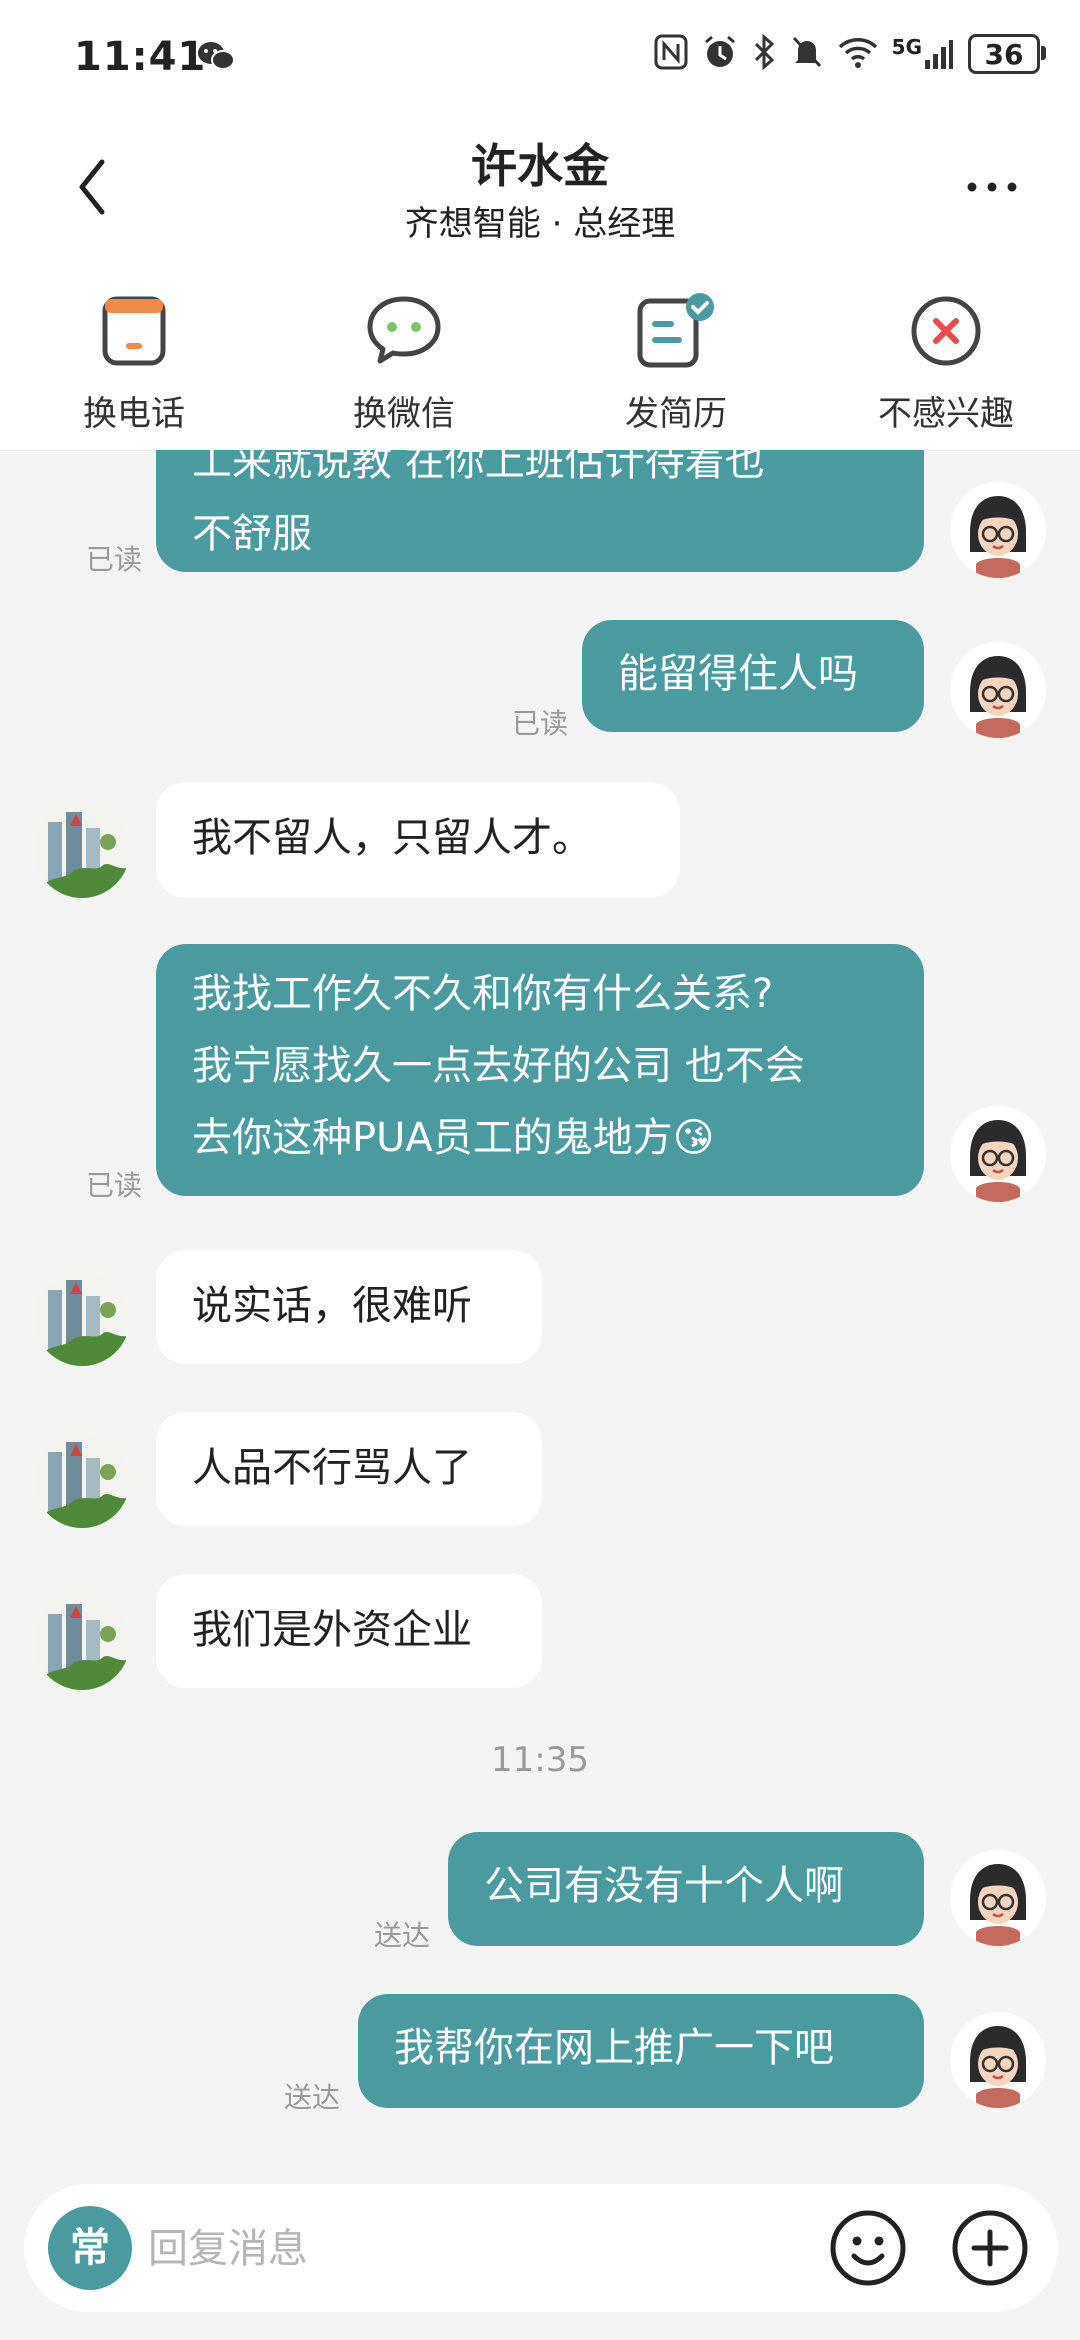  What do you see at coordinates (858, 54) in the screenshot?
I see `wifi-icon` at bounding box center [858, 54].